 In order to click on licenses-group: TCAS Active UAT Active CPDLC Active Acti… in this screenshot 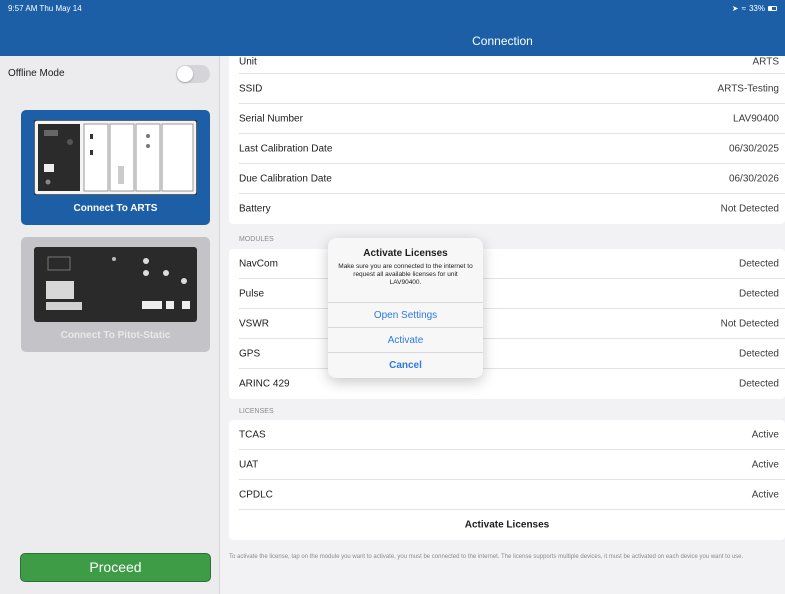, I will do `click(507, 480)`.